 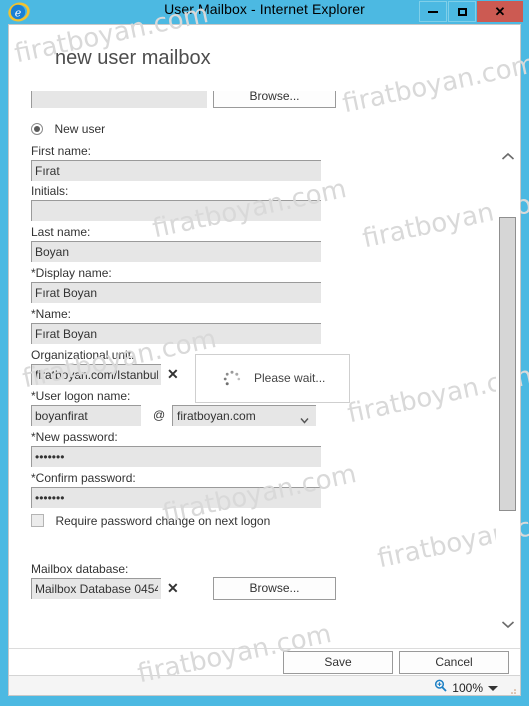 What do you see at coordinates (176, 497) in the screenshot?
I see `confirm-password-input` at bounding box center [176, 497].